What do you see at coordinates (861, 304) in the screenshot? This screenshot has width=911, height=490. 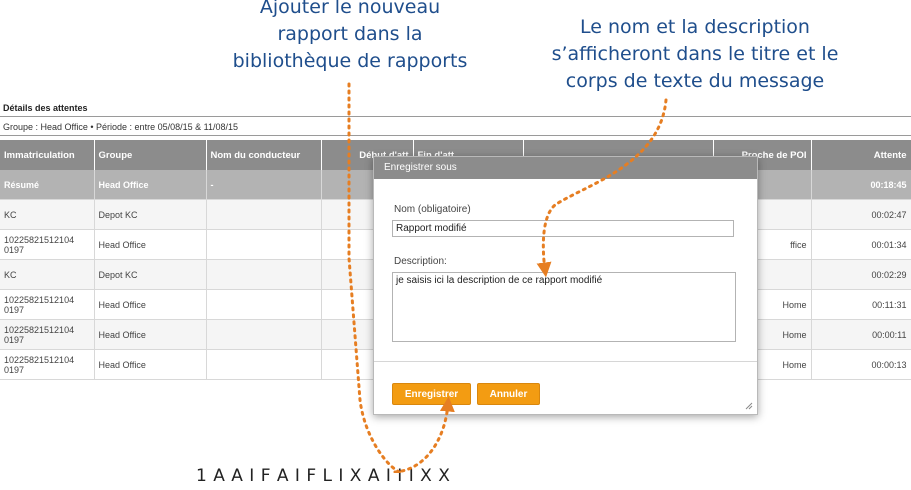 I see `table-cell: 00:11:31` at bounding box center [861, 304].